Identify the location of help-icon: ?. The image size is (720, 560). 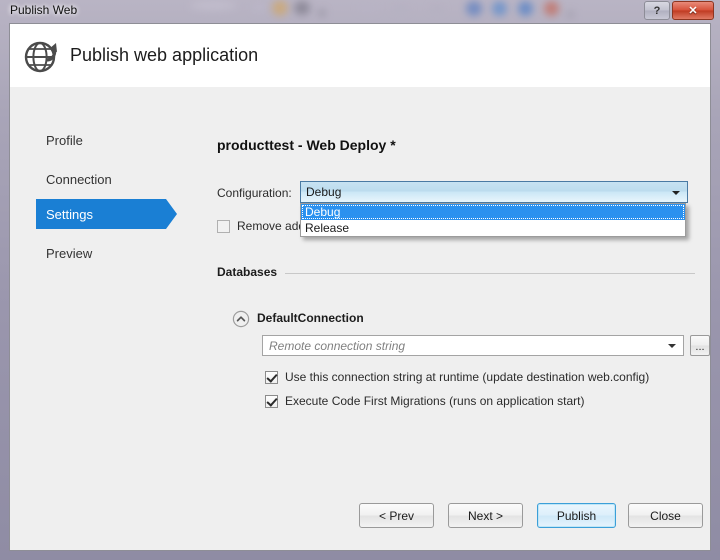
(657, 10).